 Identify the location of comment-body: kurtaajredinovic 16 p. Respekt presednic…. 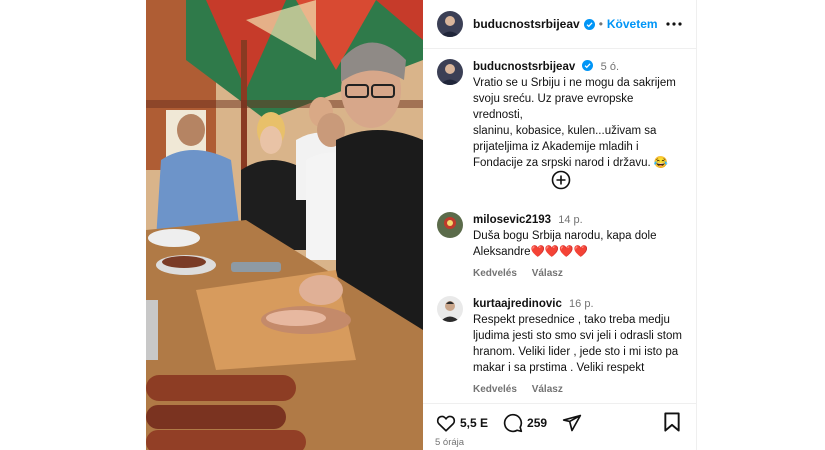
(577, 347).